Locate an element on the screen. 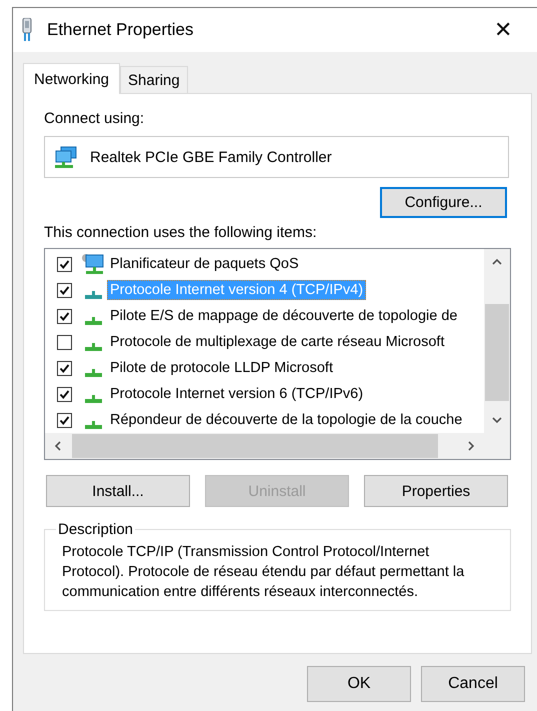 The image size is (537, 711). list-item: Protocole de multiplexage de carte réseau Microsoft is located at coordinates (277, 342).